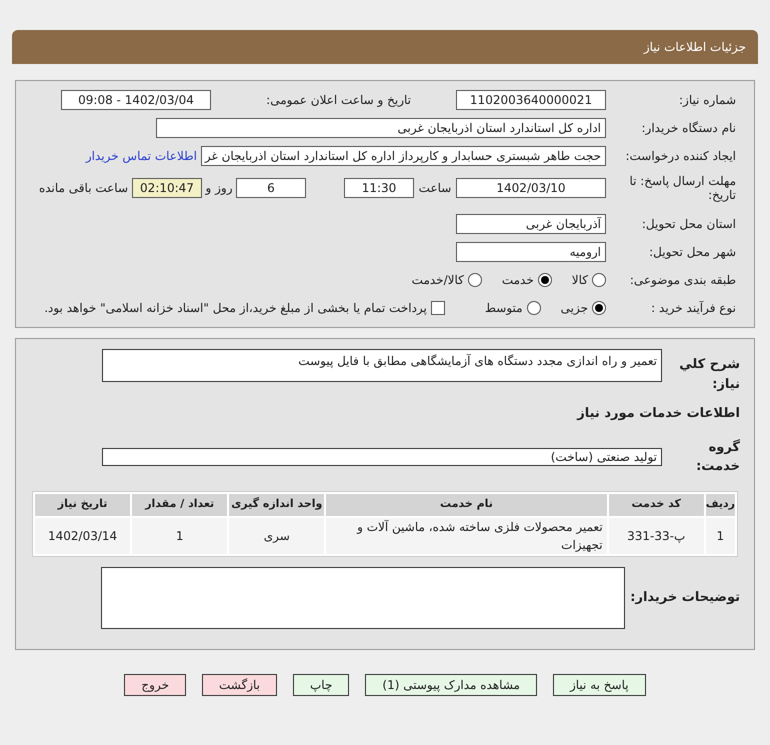  What do you see at coordinates (680, 156) in the screenshot?
I see `field-label: ایجاد کننده درخواست:` at bounding box center [680, 156].